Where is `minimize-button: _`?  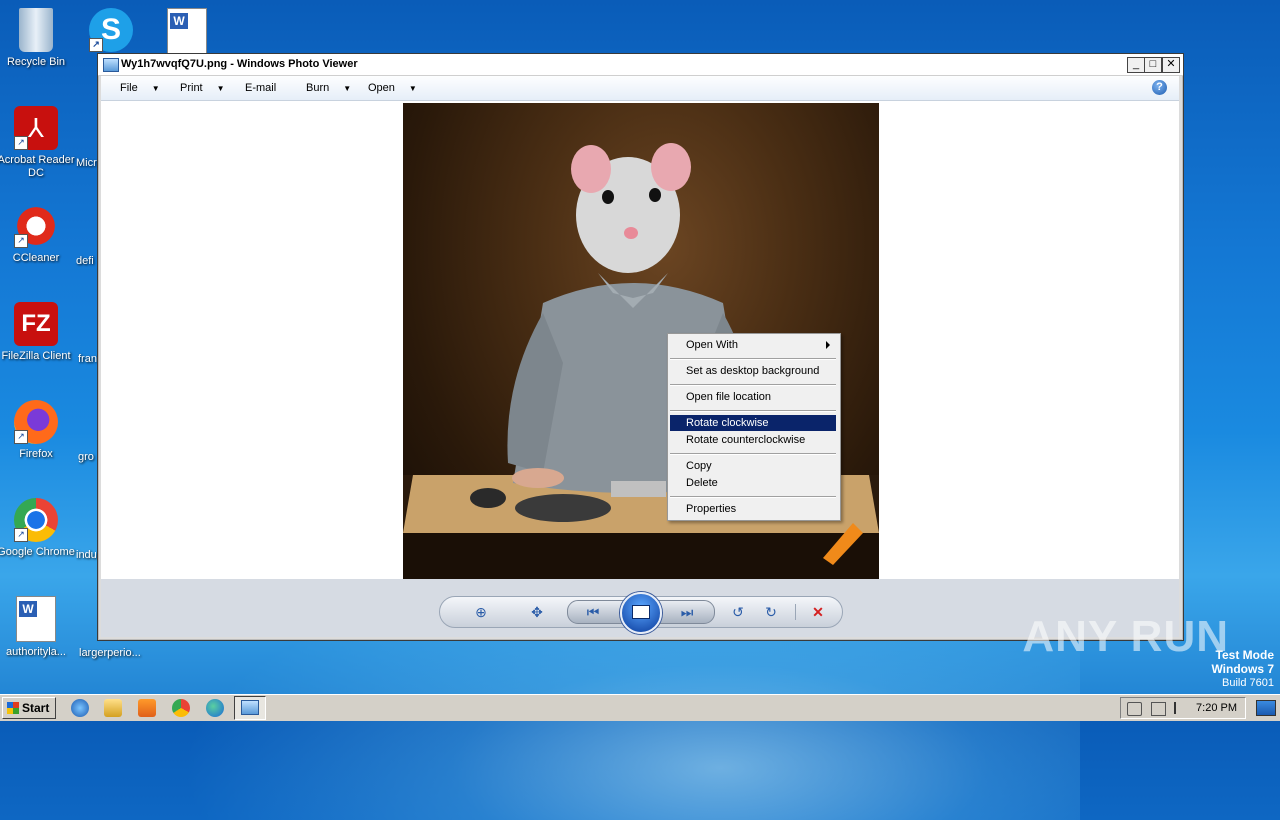 minimize-button: _ is located at coordinates (1136, 65).